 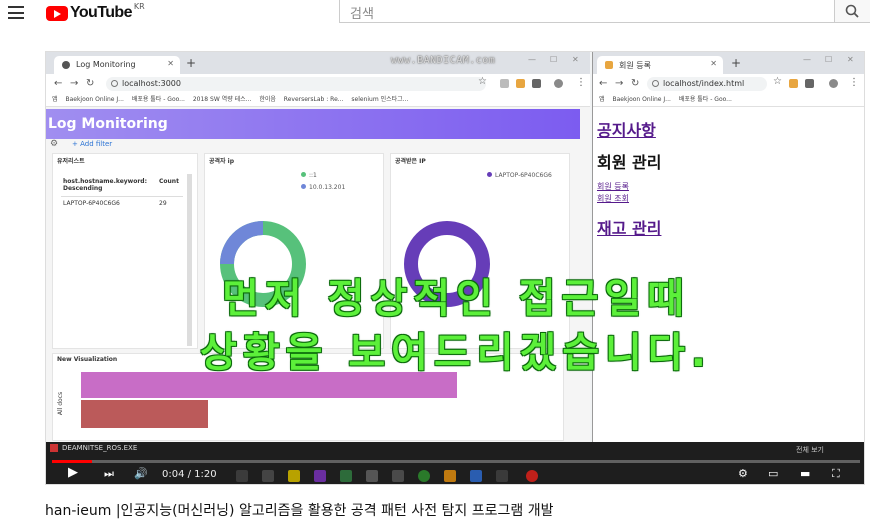 I want to click on controls-row: ▶ ⏭ 🔊 0:04 / 1:20 ⚙ ▭ ▬ ⛶, so click(x=455, y=474).